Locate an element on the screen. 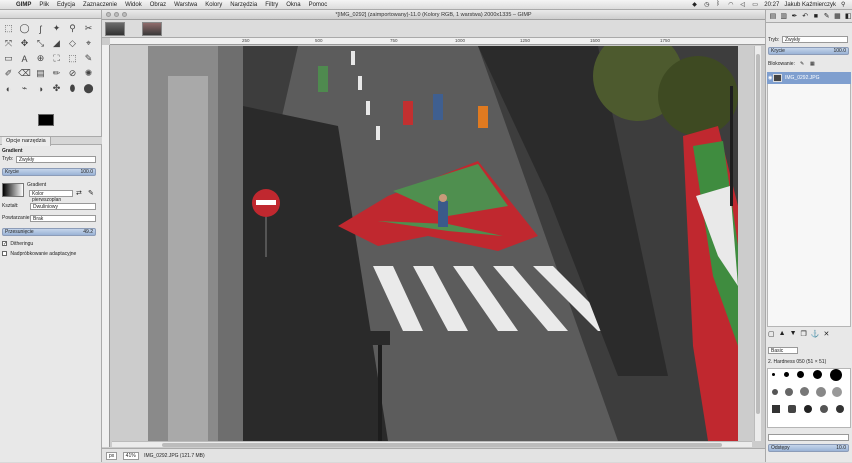  zoom-window-icon is located at coordinates (124, 14).